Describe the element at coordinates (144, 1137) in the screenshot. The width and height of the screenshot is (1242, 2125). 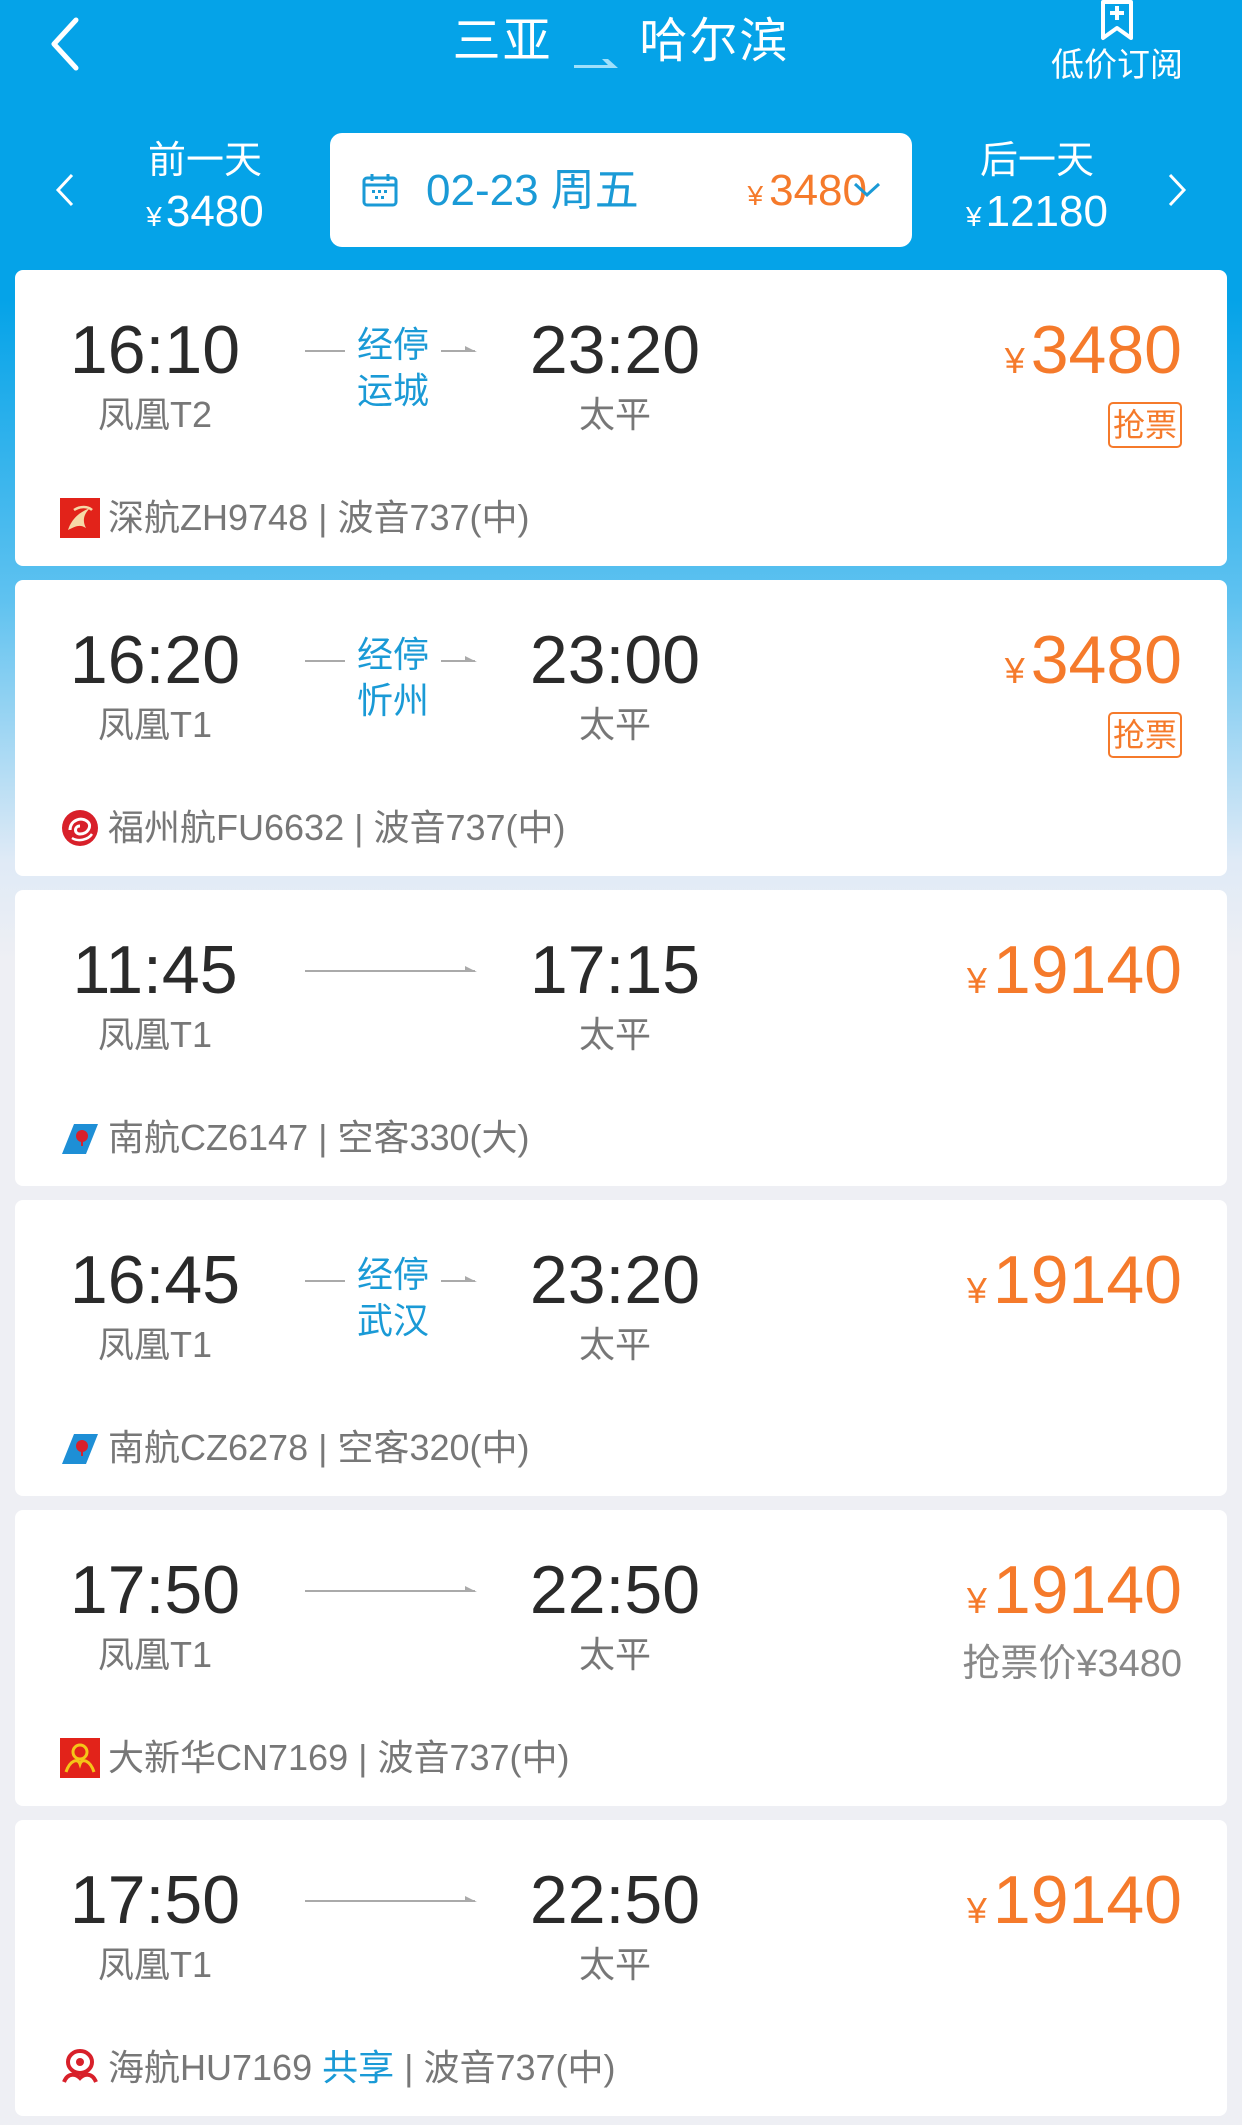
I see `airline-name: 南航` at that location.